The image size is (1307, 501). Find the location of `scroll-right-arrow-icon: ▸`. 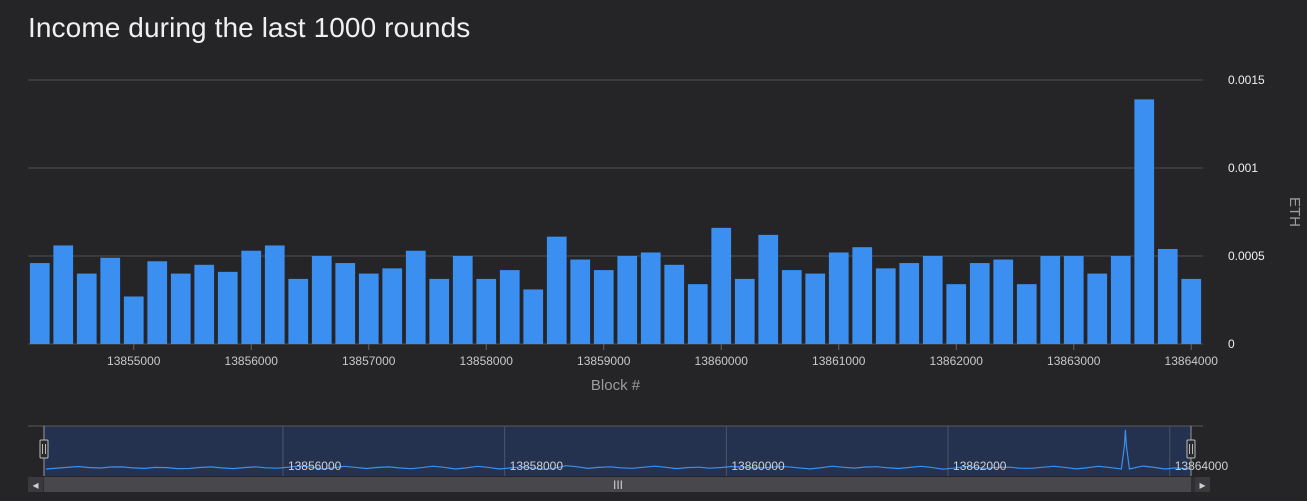

scroll-right-arrow-icon: ▸ is located at coordinates (1202, 485).